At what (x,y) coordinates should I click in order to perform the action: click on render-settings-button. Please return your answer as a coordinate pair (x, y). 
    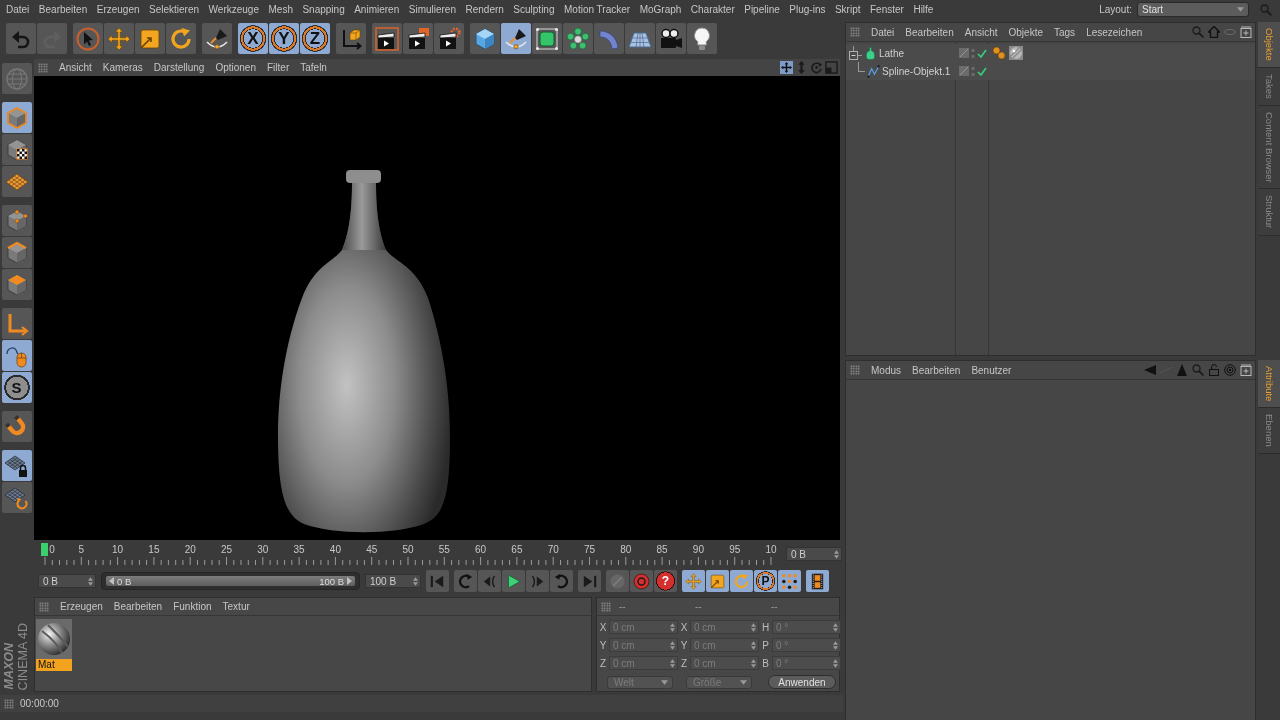
    Looking at the image, I should click on (449, 38).